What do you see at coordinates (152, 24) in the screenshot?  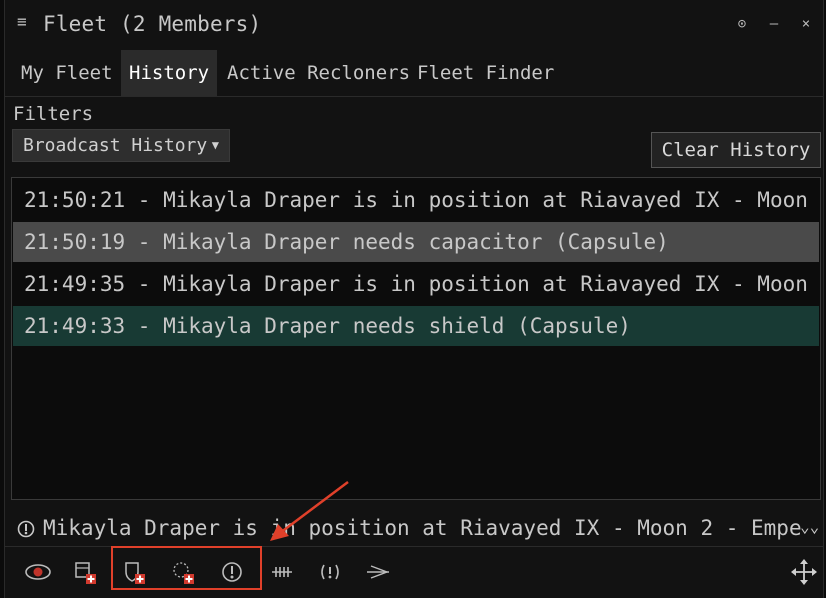 I see `window-title: Fleet (2 Members)` at bounding box center [152, 24].